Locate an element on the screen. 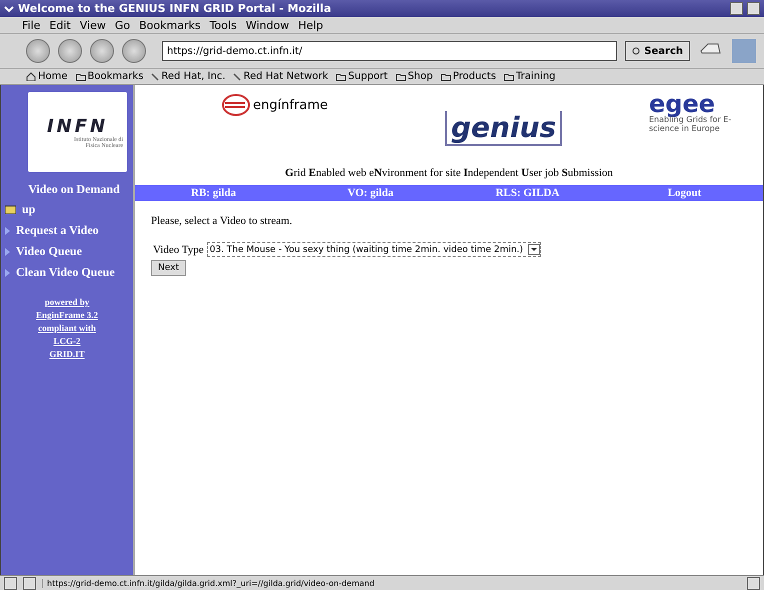  menu-item: Tools is located at coordinates (223, 25).